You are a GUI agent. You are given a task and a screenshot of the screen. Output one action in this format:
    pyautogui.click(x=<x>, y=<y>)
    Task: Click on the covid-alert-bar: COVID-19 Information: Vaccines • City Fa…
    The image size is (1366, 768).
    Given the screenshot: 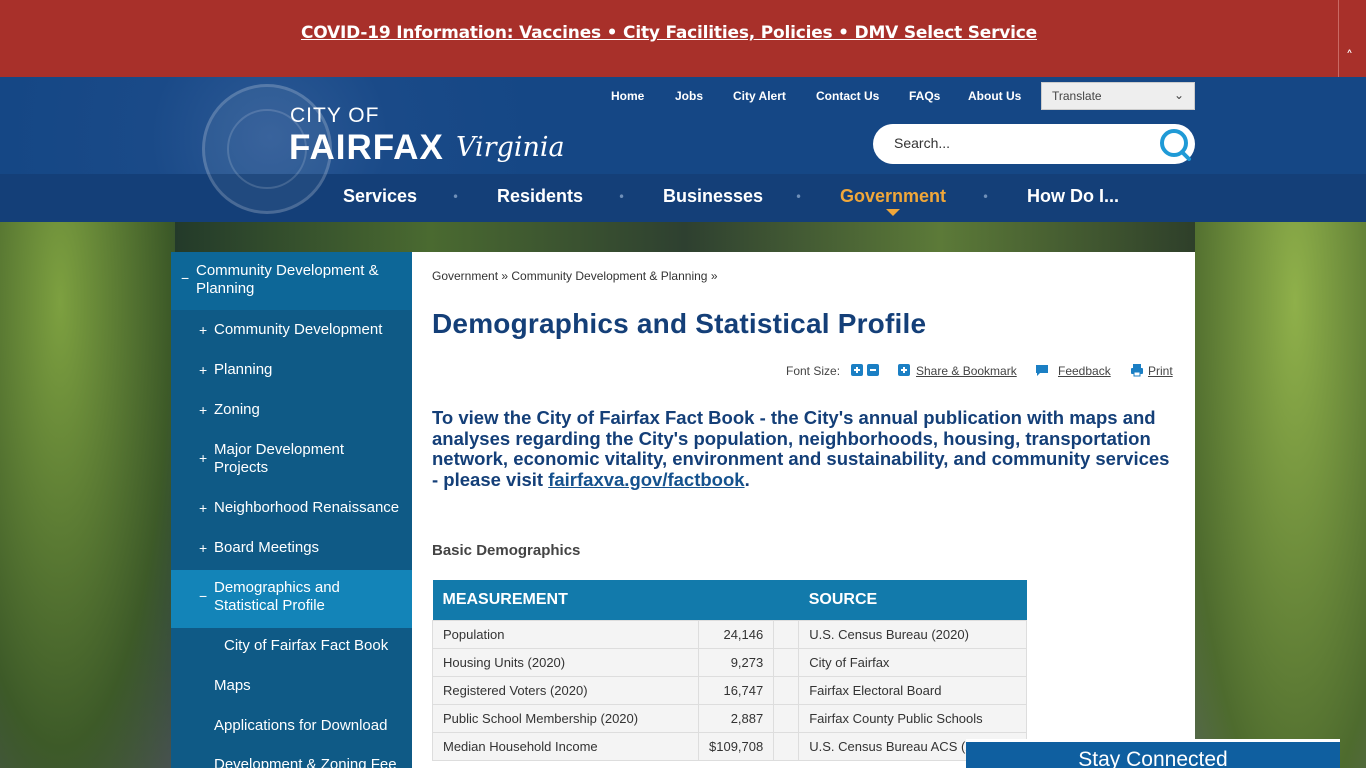 What is the action you would take?
    pyautogui.click(x=683, y=38)
    